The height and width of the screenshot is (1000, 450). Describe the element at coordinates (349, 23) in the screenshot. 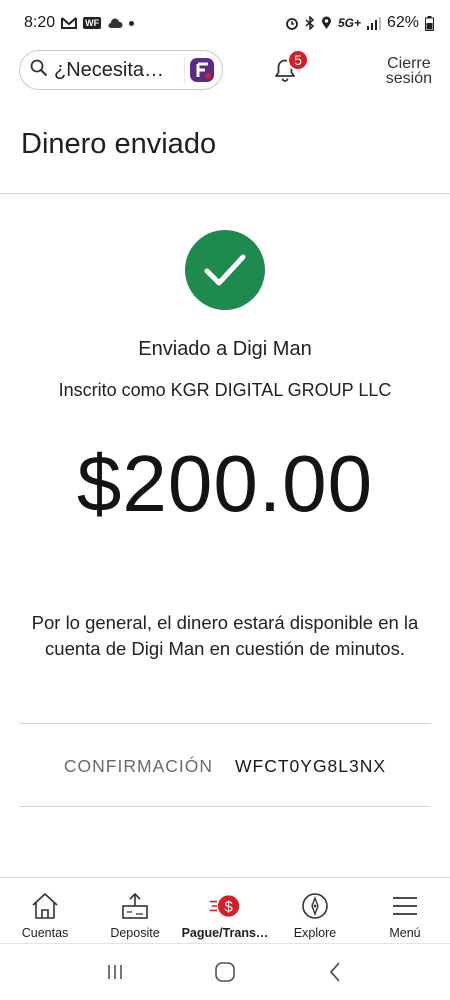

I see `network-type: 5G+` at that location.